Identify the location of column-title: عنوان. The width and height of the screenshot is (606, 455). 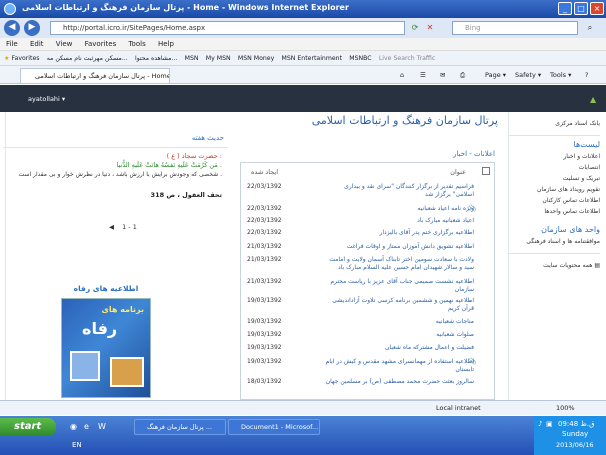
(458, 172).